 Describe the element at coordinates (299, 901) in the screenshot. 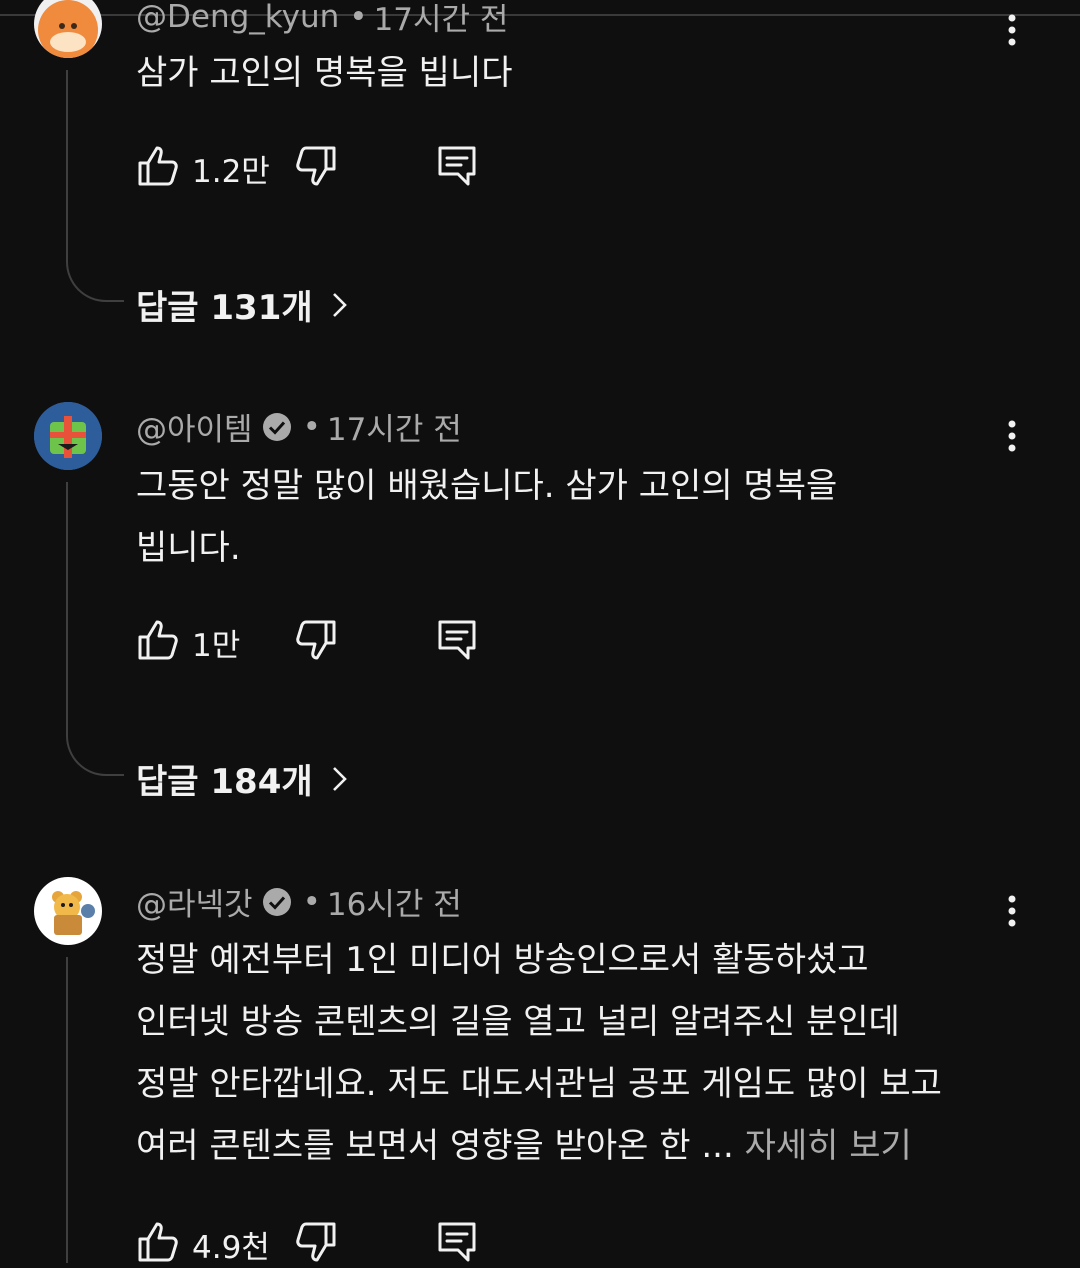

I see `comment-meta: @라넥갓 • 16시간 전` at that location.